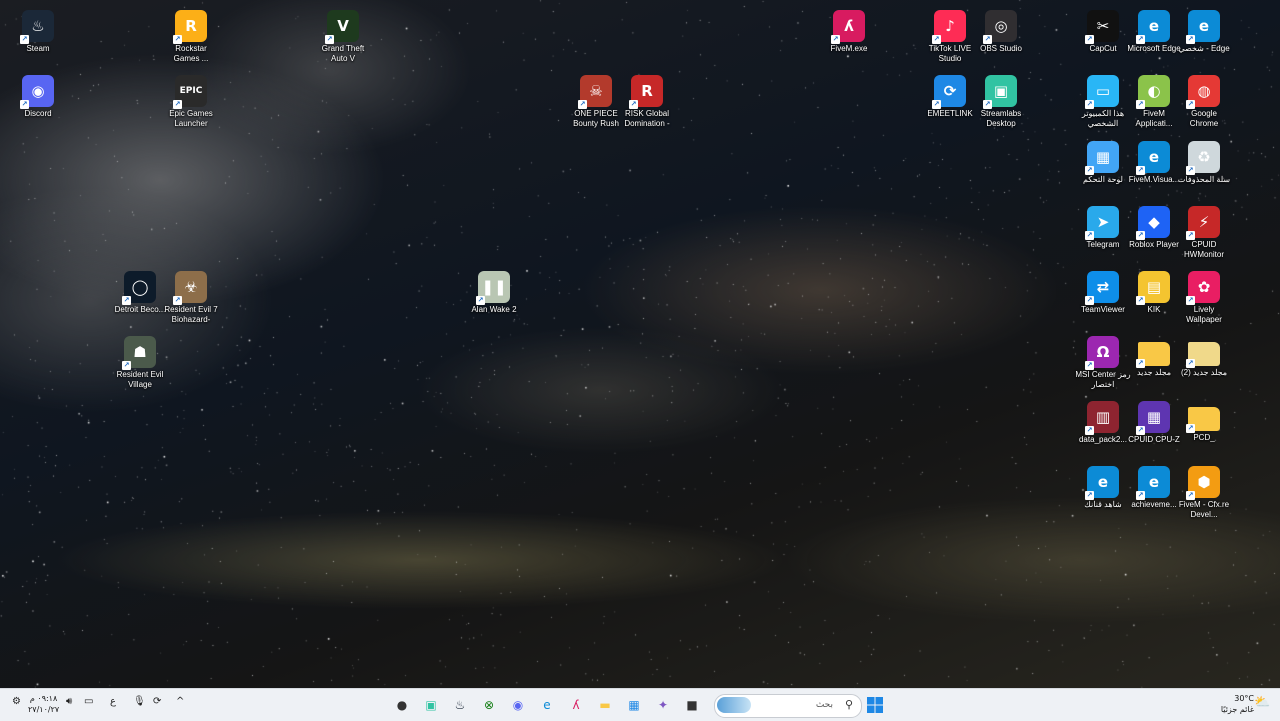 The height and width of the screenshot is (721, 1280). What do you see at coordinates (191, 296) in the screenshot?
I see `desktop-icon-re7: ☣ ↗ Resident Evil 7 Biohazard-` at bounding box center [191, 296].